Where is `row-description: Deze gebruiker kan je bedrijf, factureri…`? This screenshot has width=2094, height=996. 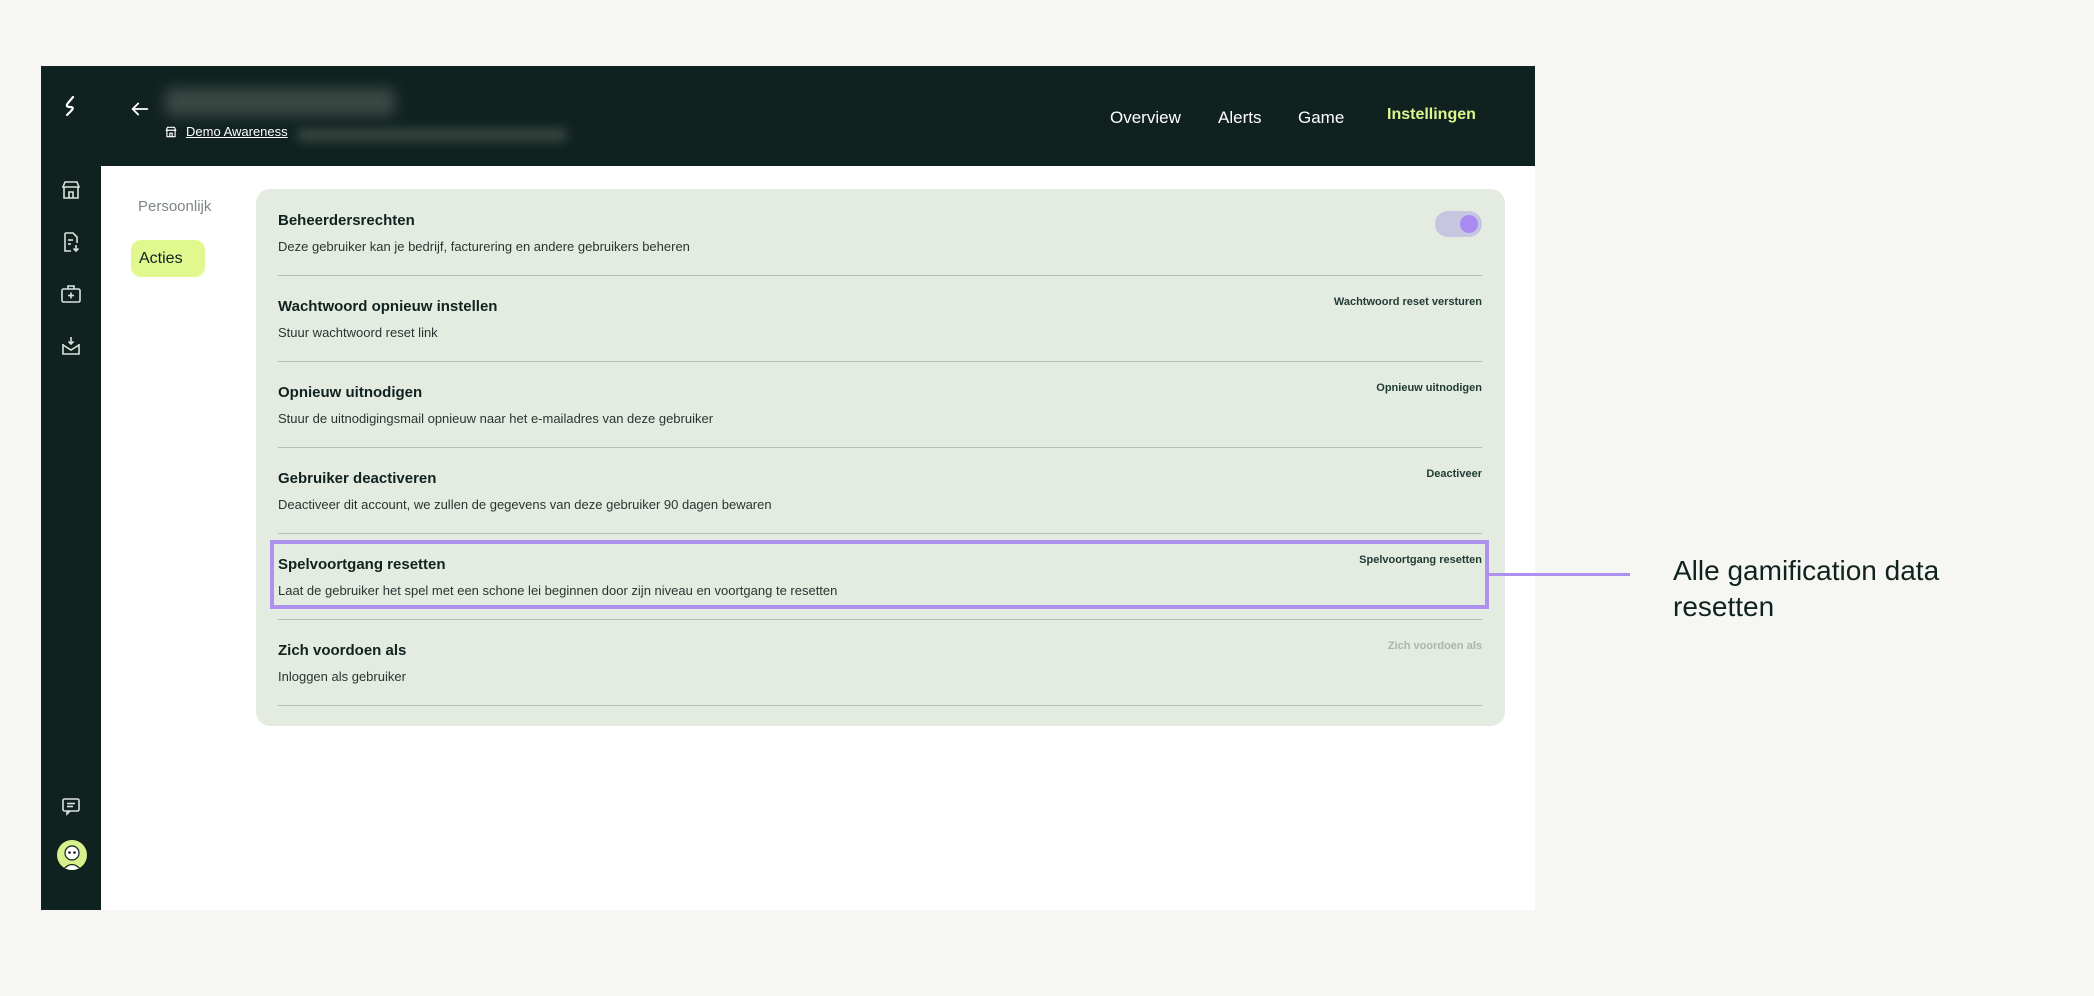
row-description: Deze gebruiker kan je bedrijf, factureri… is located at coordinates (484, 246).